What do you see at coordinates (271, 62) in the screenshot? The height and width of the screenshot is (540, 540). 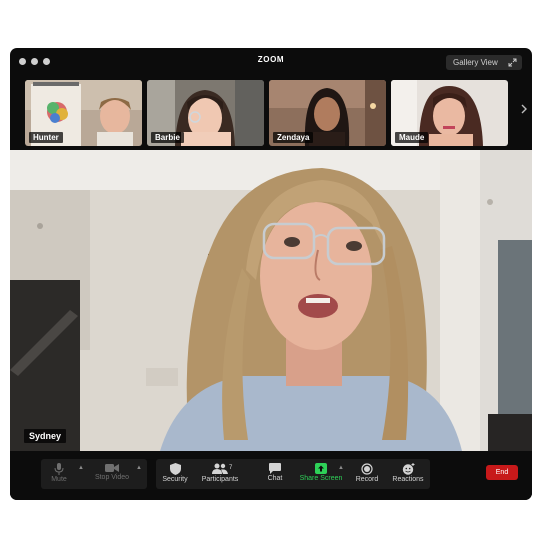 I see `title-bar: ZOOM Gallery View` at bounding box center [271, 62].